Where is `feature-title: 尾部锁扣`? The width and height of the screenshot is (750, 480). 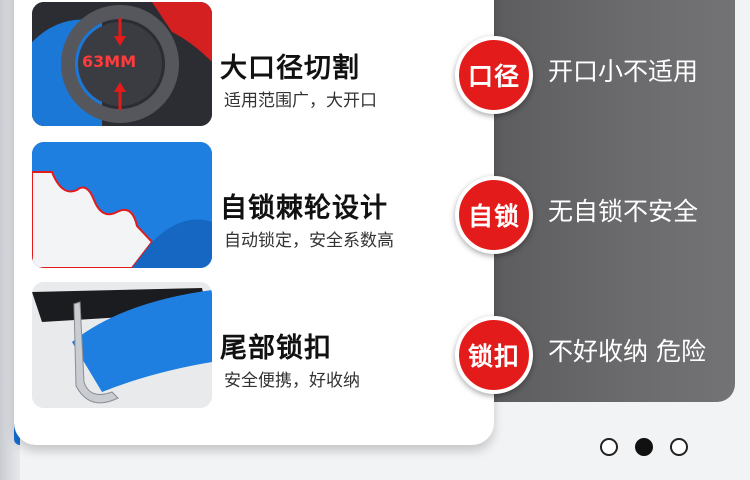
feature-title: 尾部锁扣 is located at coordinates (276, 348).